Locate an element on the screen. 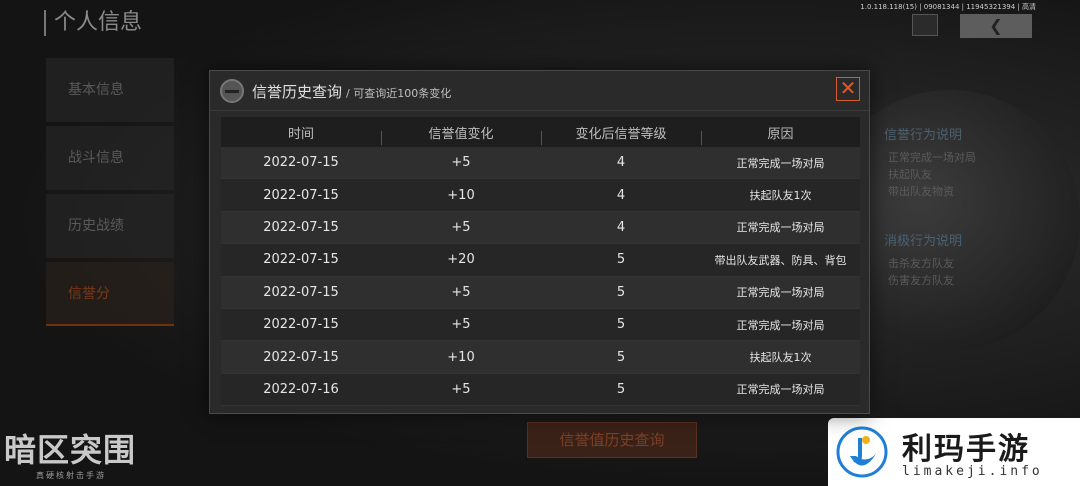 This screenshot has width=1080, height=486. back-button: ❮ is located at coordinates (996, 26).